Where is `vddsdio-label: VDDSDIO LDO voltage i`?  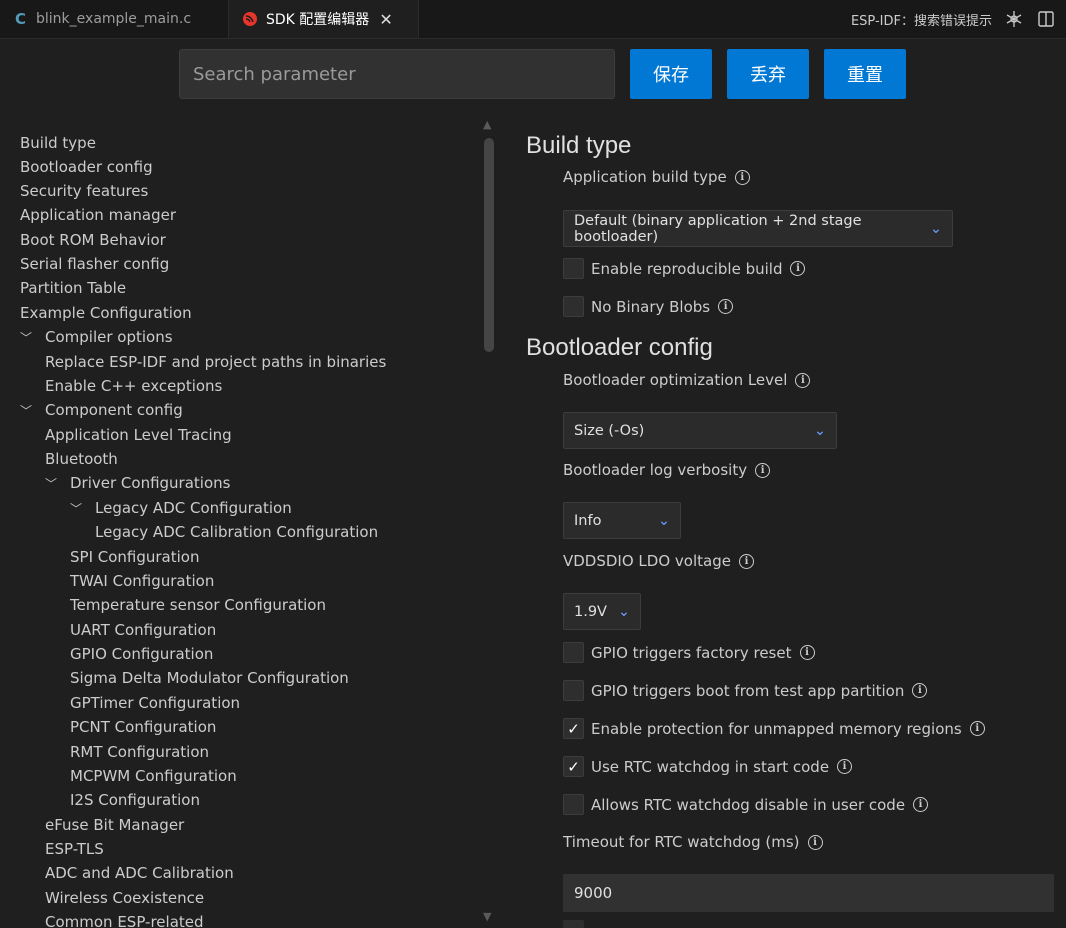
vddsdio-label: VDDSDIO LDO voltage i is located at coordinates (658, 561).